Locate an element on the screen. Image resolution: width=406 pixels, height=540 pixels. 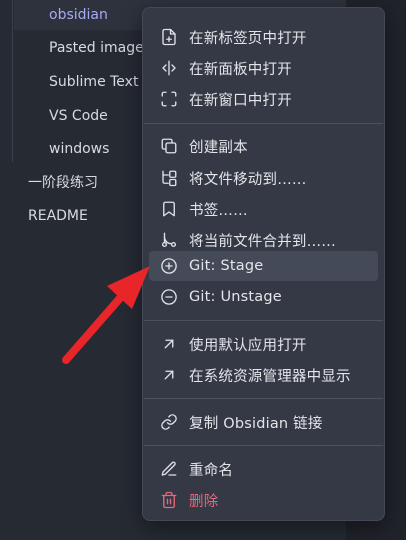
menu-item-label: 在新标签页中打开 is located at coordinates (248, 38).